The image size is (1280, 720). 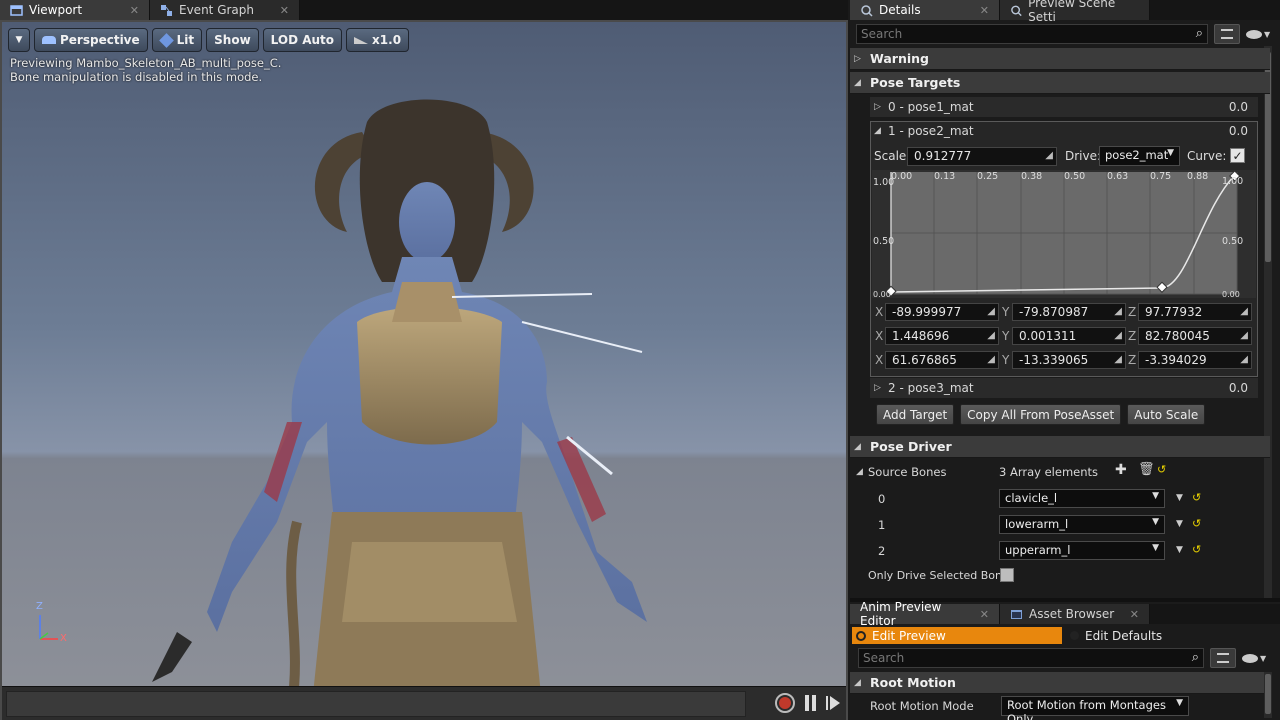 What do you see at coordinates (1268, 322) in the screenshot?
I see `details-scrollbar` at bounding box center [1268, 322].